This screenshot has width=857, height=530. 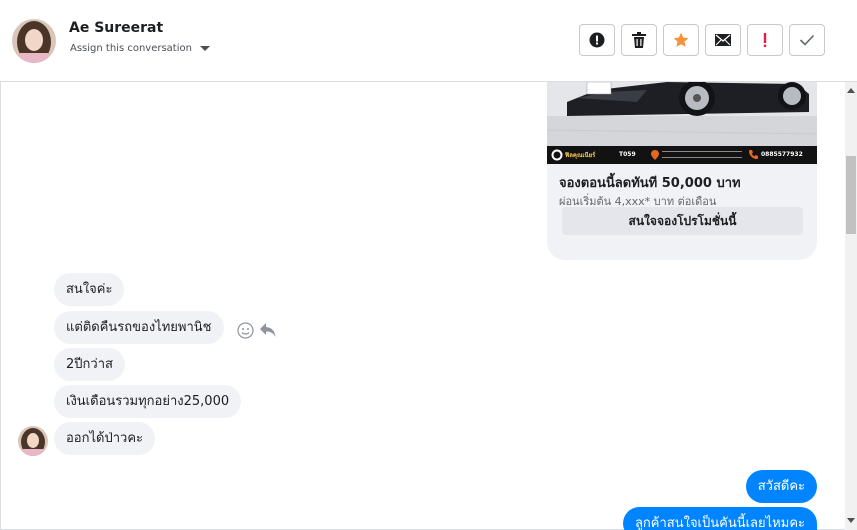 I want to click on star-icon, so click(x=681, y=39).